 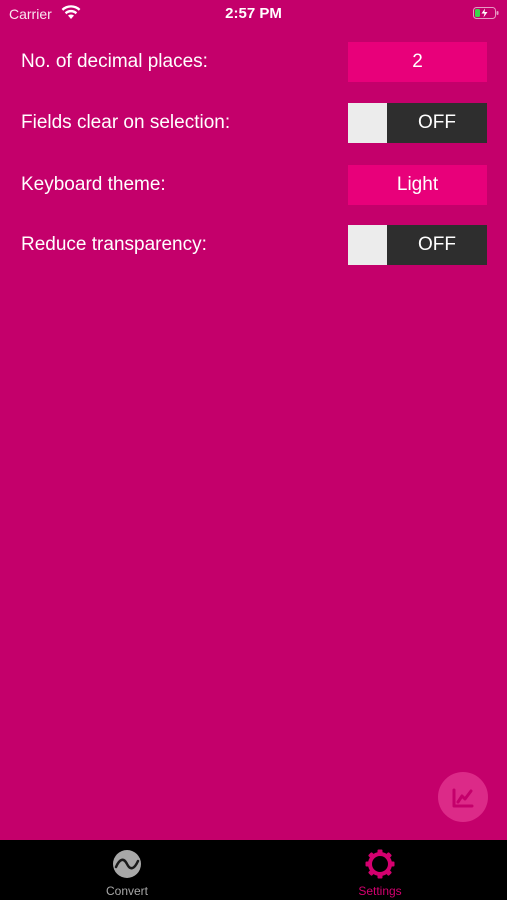 I want to click on decimal-places-button: 2, so click(x=417, y=62).